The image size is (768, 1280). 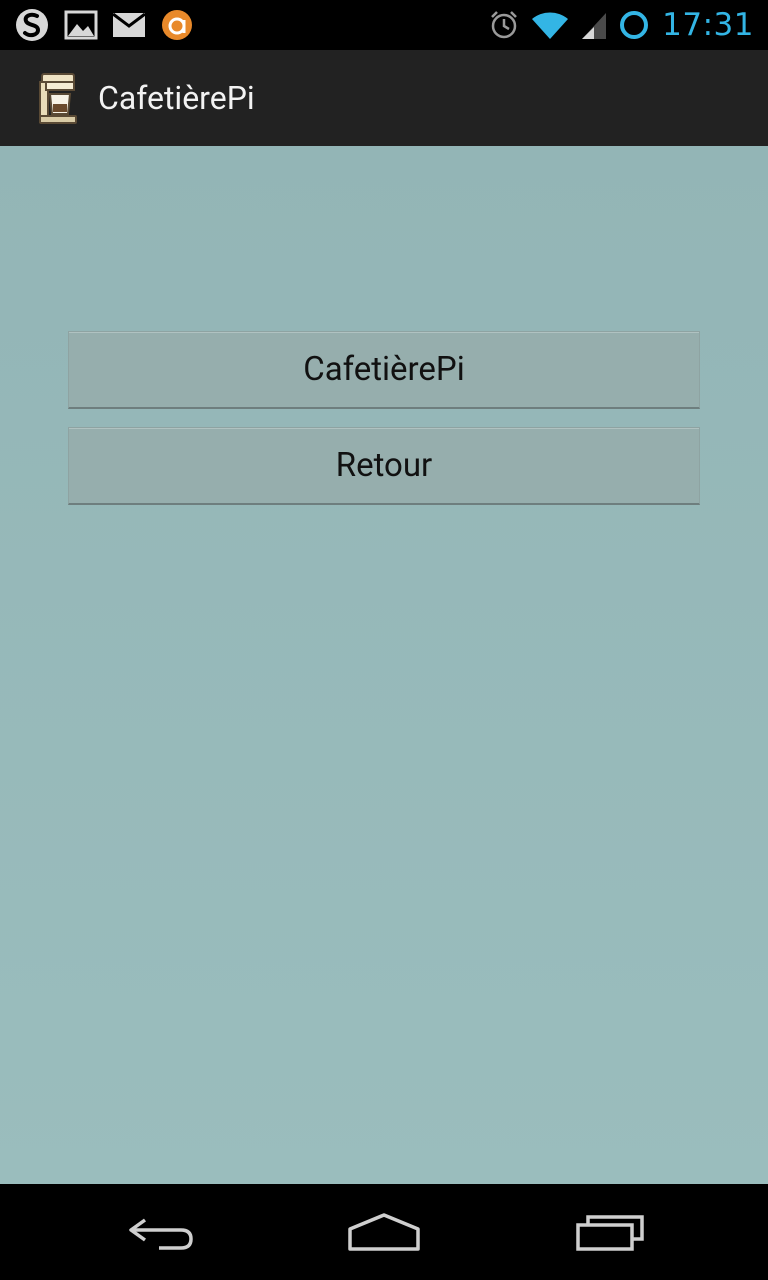 I want to click on mail-icon, so click(x=129, y=24).